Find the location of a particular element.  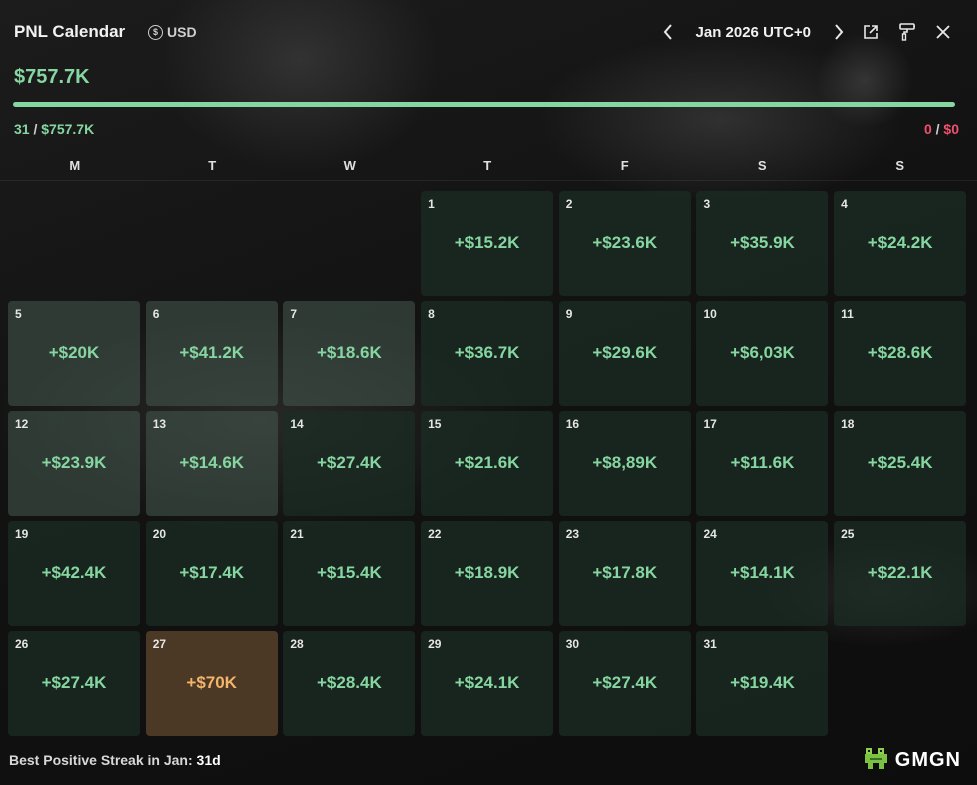

day-cell: 29 +$24.1K is located at coordinates (487, 683).